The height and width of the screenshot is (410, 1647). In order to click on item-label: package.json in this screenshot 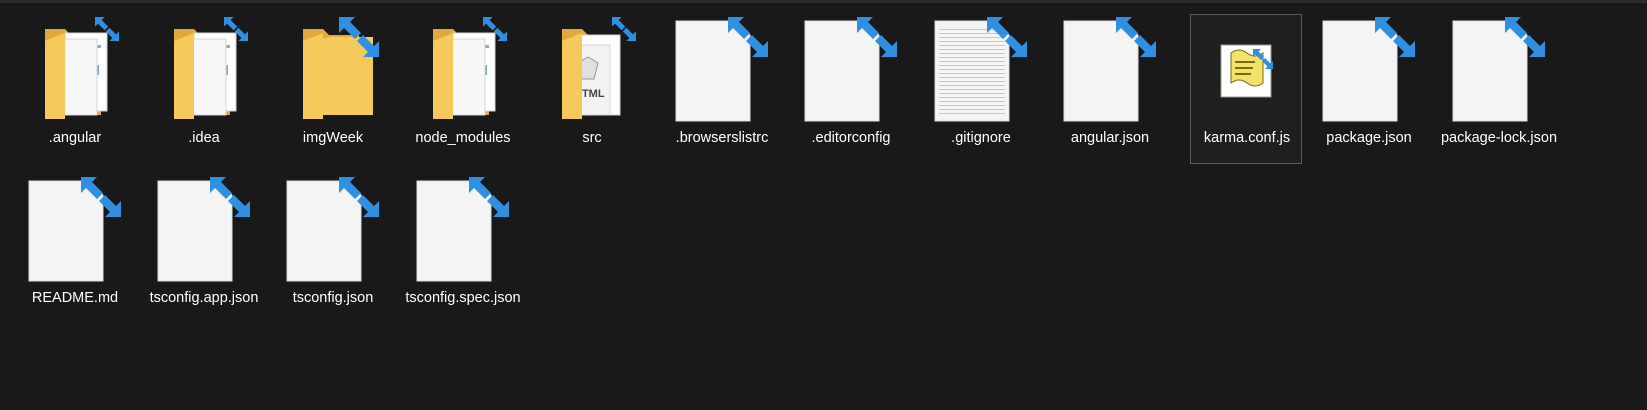, I will do `click(1369, 138)`.